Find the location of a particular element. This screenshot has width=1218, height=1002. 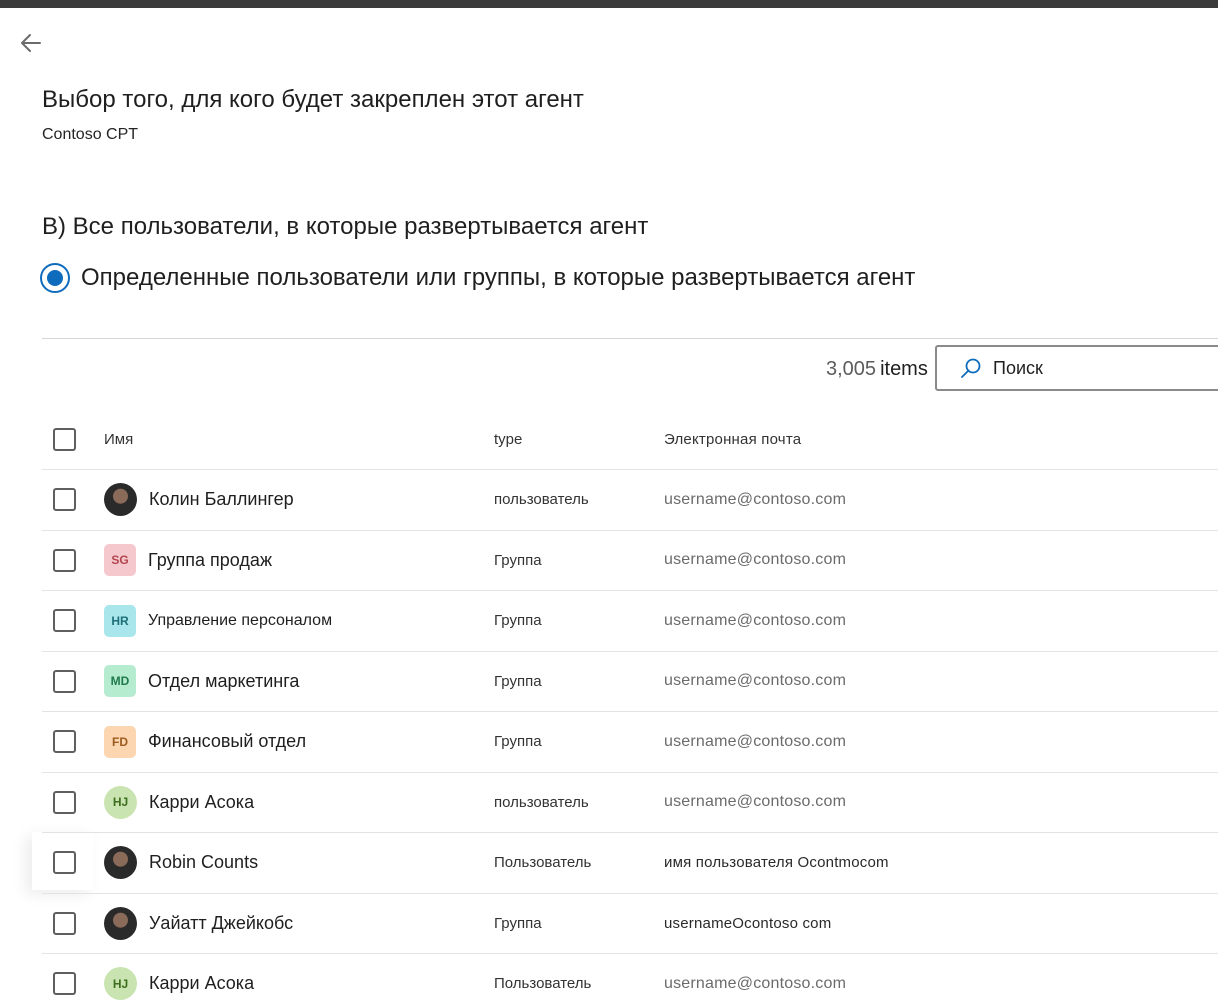

column-header-name: Имя is located at coordinates (118, 439).